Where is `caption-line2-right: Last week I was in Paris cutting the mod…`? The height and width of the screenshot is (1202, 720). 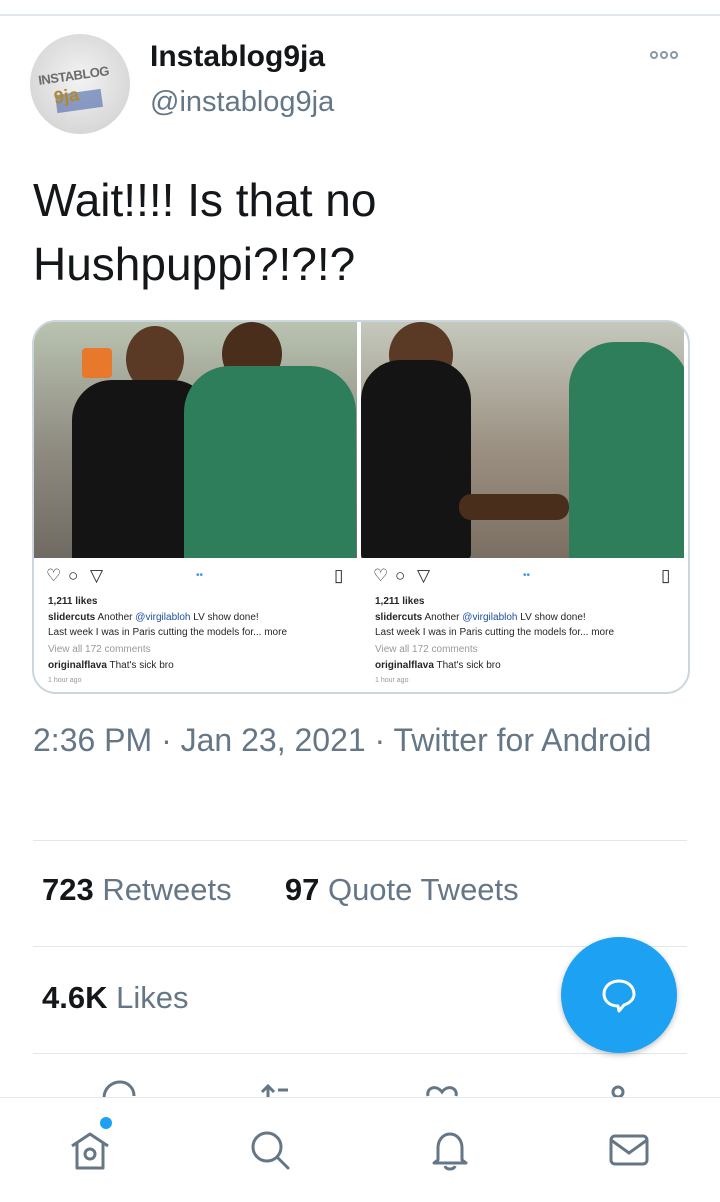
caption-line2-right: Last week I was in Paris cutting the mod… is located at coordinates (494, 632).